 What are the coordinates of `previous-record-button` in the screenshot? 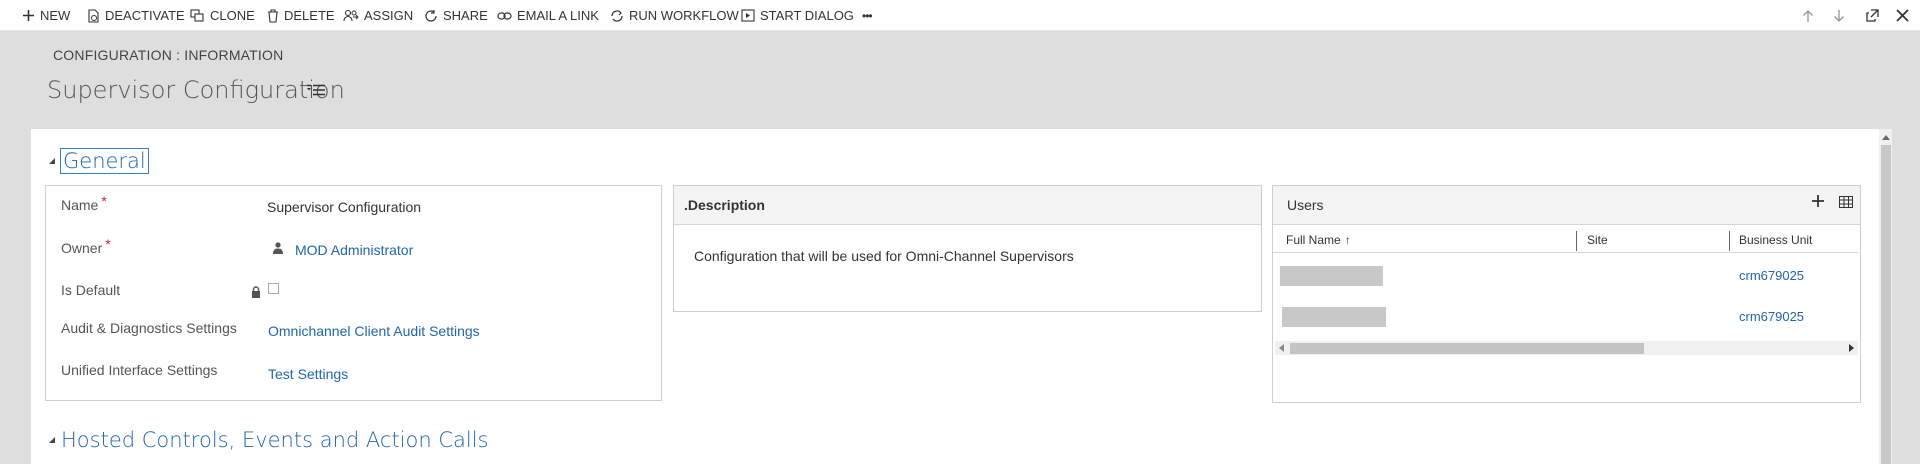 It's located at (1808, 15).